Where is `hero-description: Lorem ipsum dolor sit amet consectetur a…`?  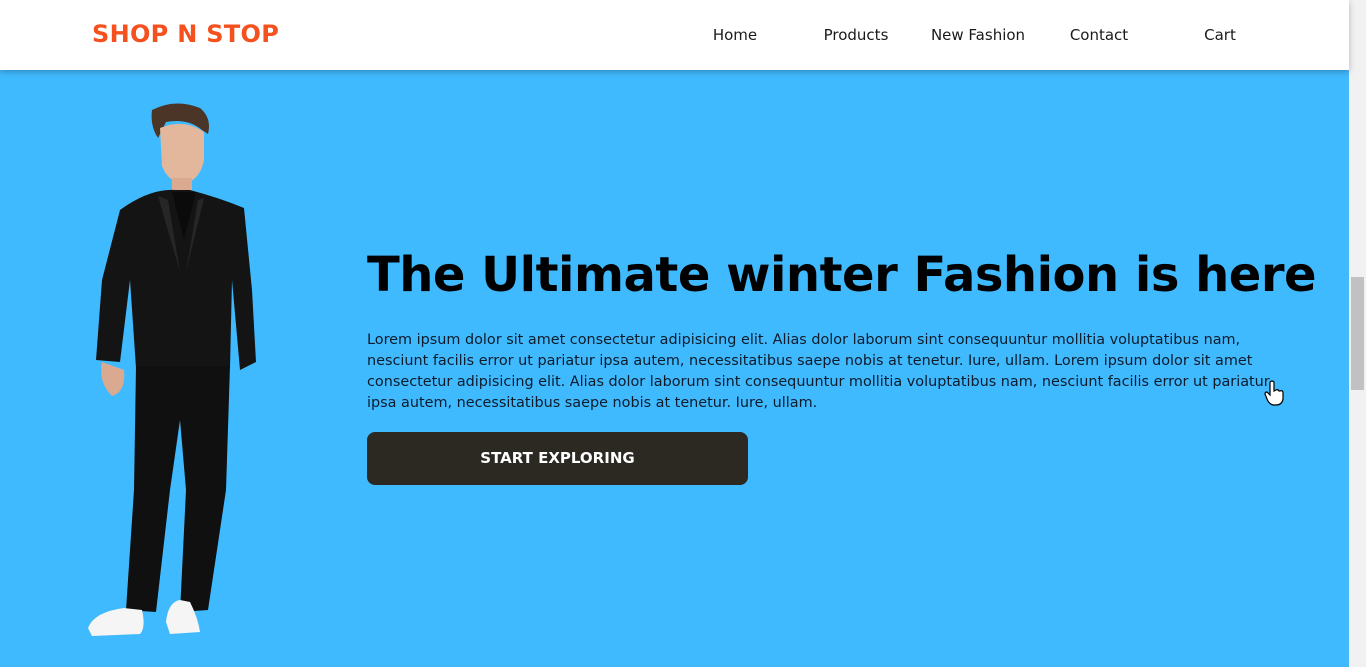 hero-description: Lorem ipsum dolor sit amet consectetur a… is located at coordinates (818, 371).